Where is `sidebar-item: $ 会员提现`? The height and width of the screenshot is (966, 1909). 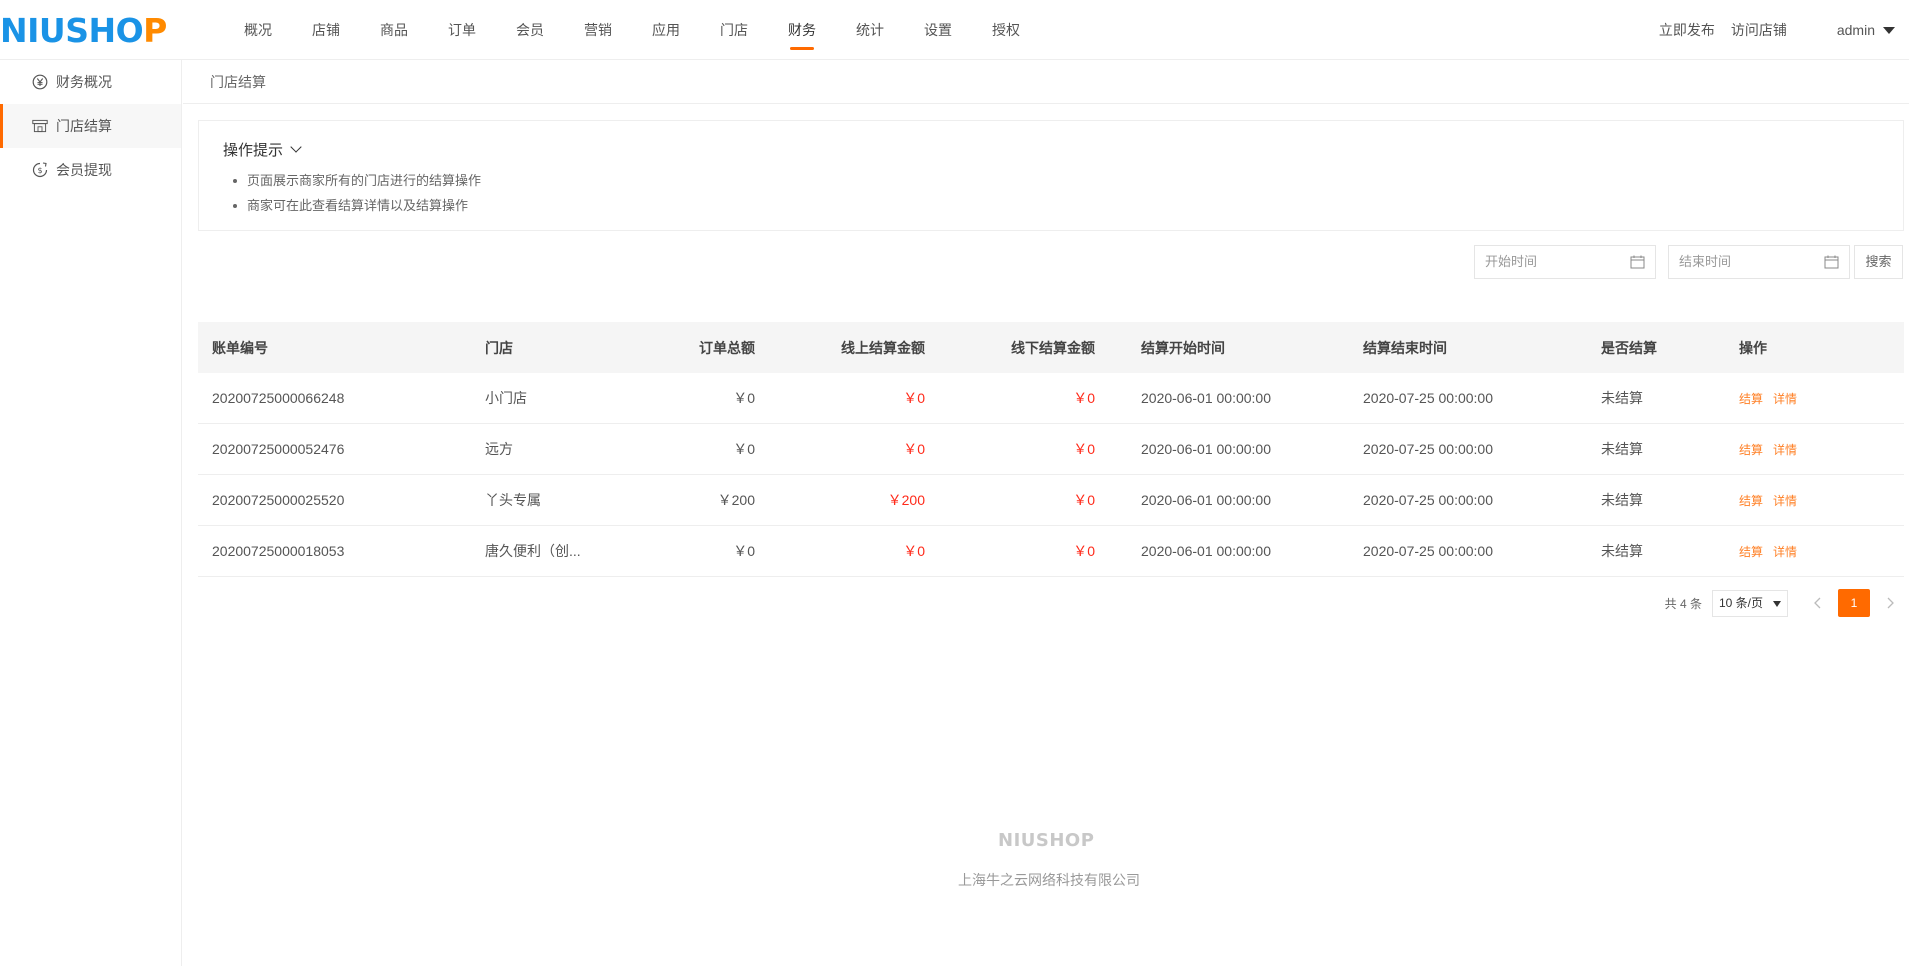
sidebar-item: $ 会员提现 is located at coordinates (90, 170).